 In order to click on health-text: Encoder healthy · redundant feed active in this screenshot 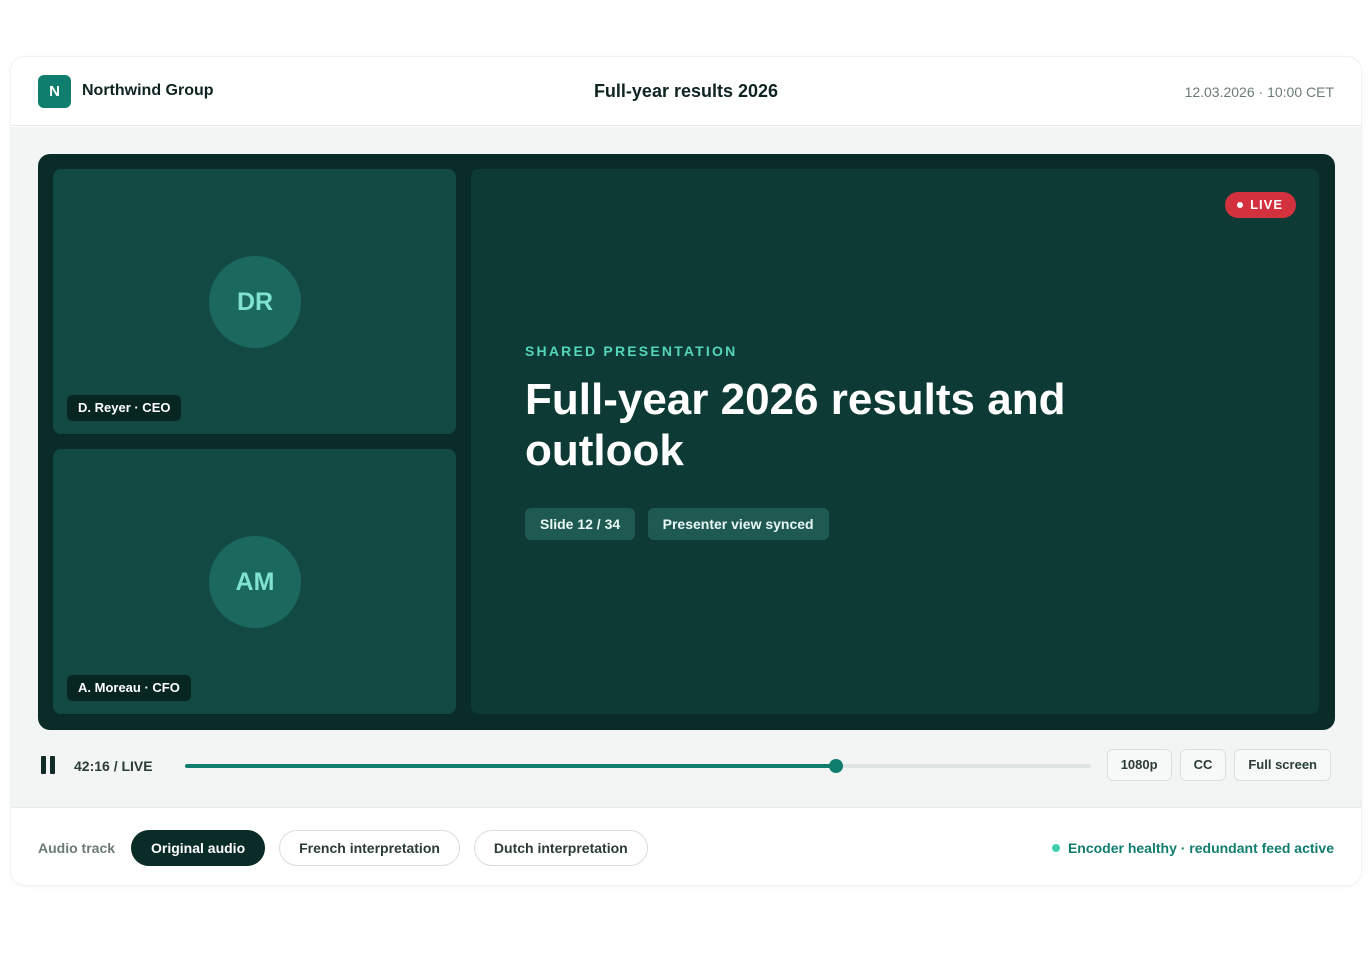, I will do `click(1200, 848)`.